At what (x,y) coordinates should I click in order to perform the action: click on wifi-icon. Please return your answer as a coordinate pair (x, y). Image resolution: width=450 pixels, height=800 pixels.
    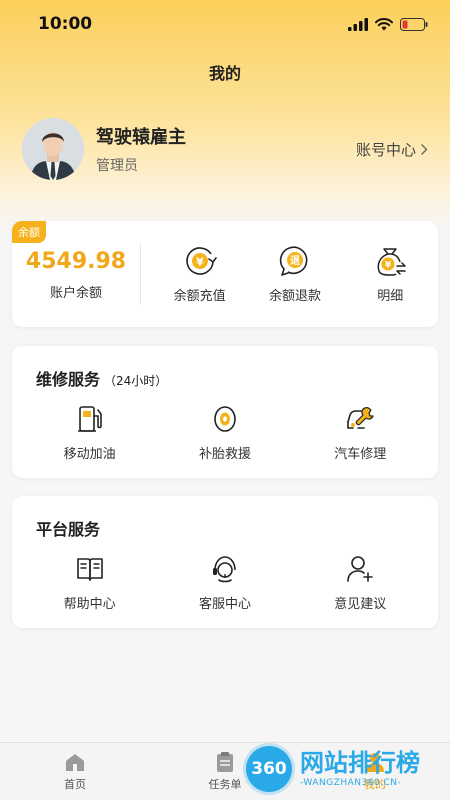
    Looking at the image, I should click on (384, 23).